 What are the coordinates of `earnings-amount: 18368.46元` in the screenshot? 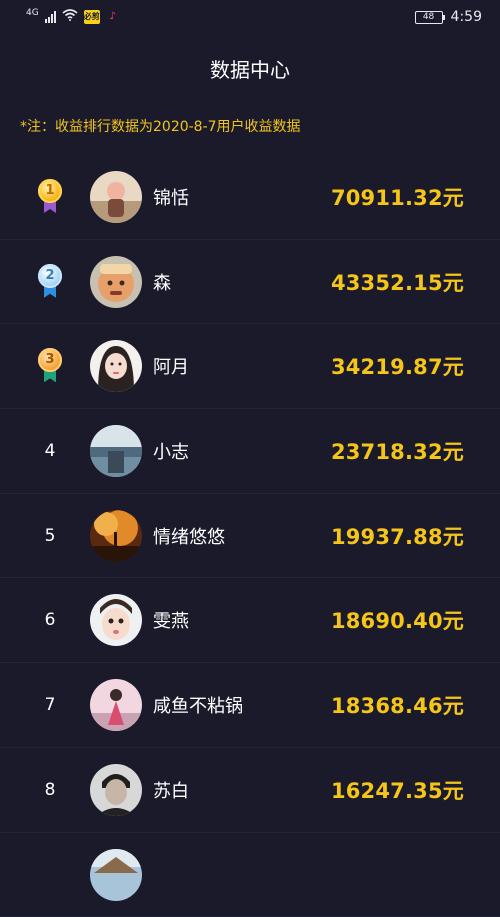 It's located at (397, 705).